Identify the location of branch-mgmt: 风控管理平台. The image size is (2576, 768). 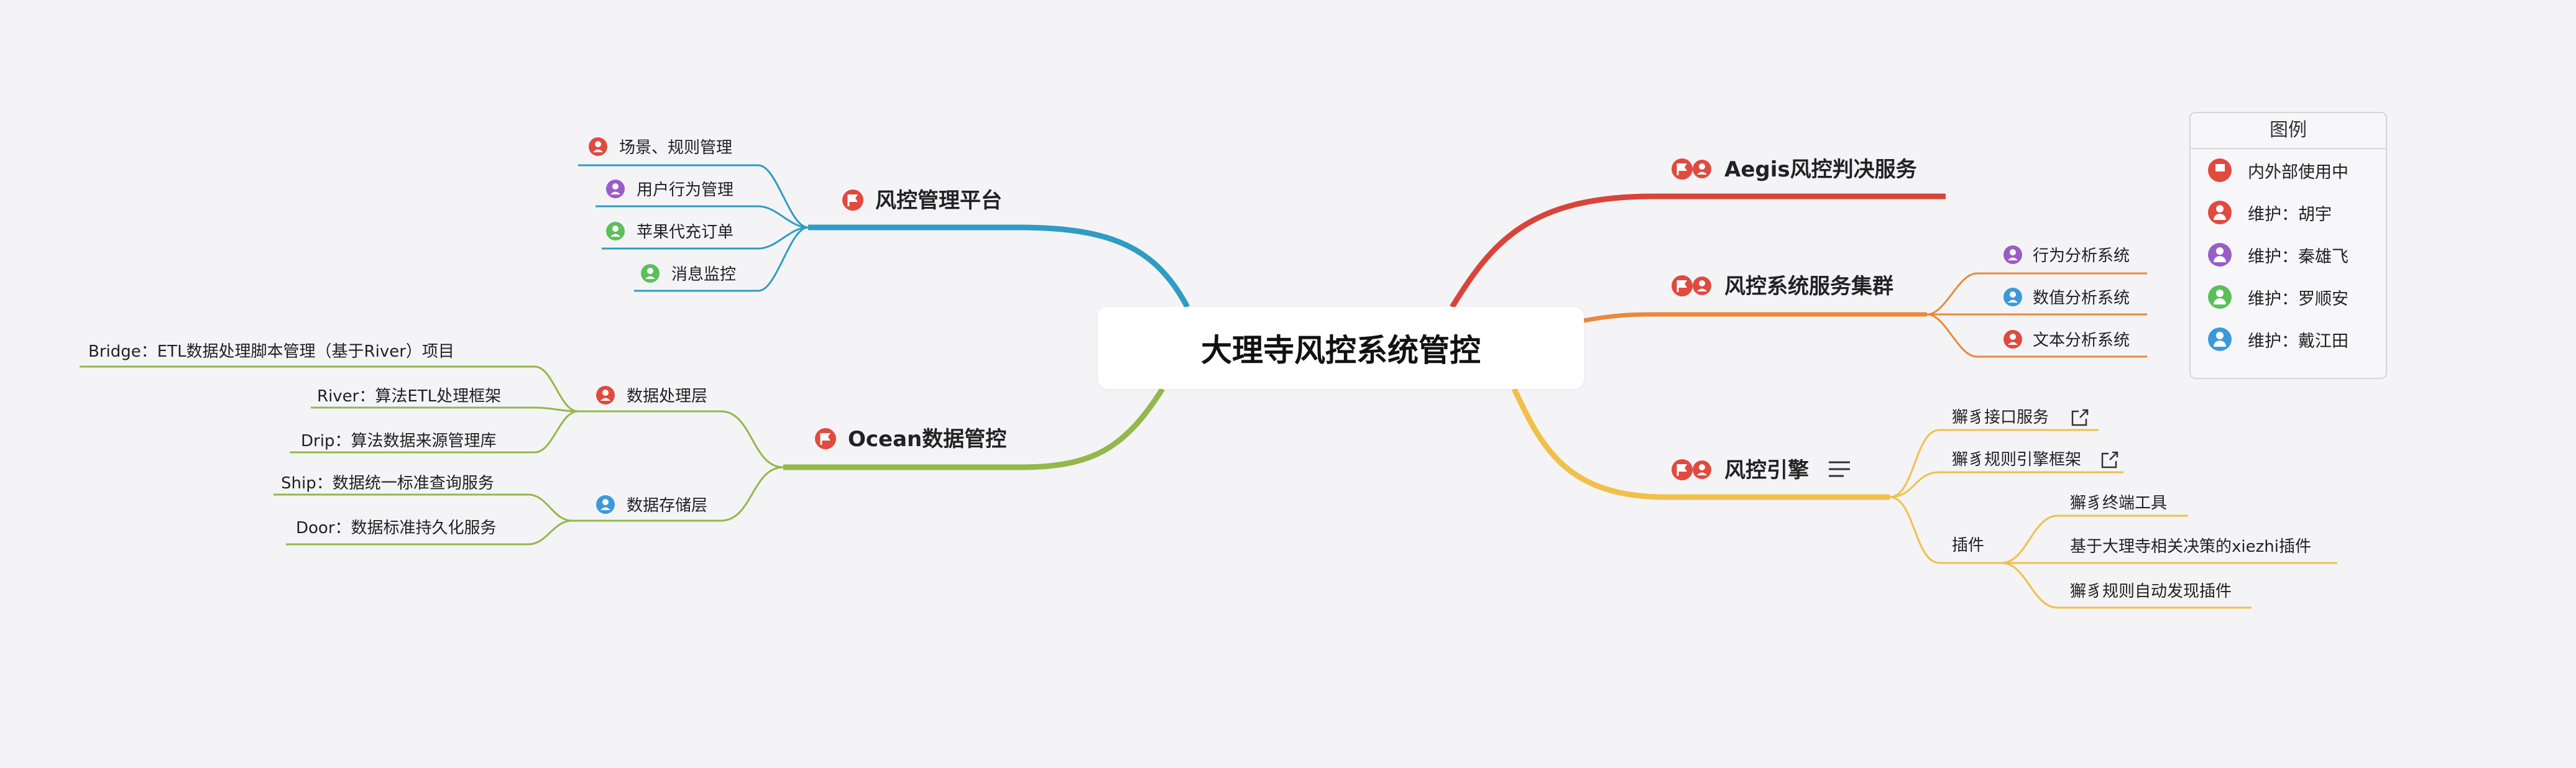
(921, 200).